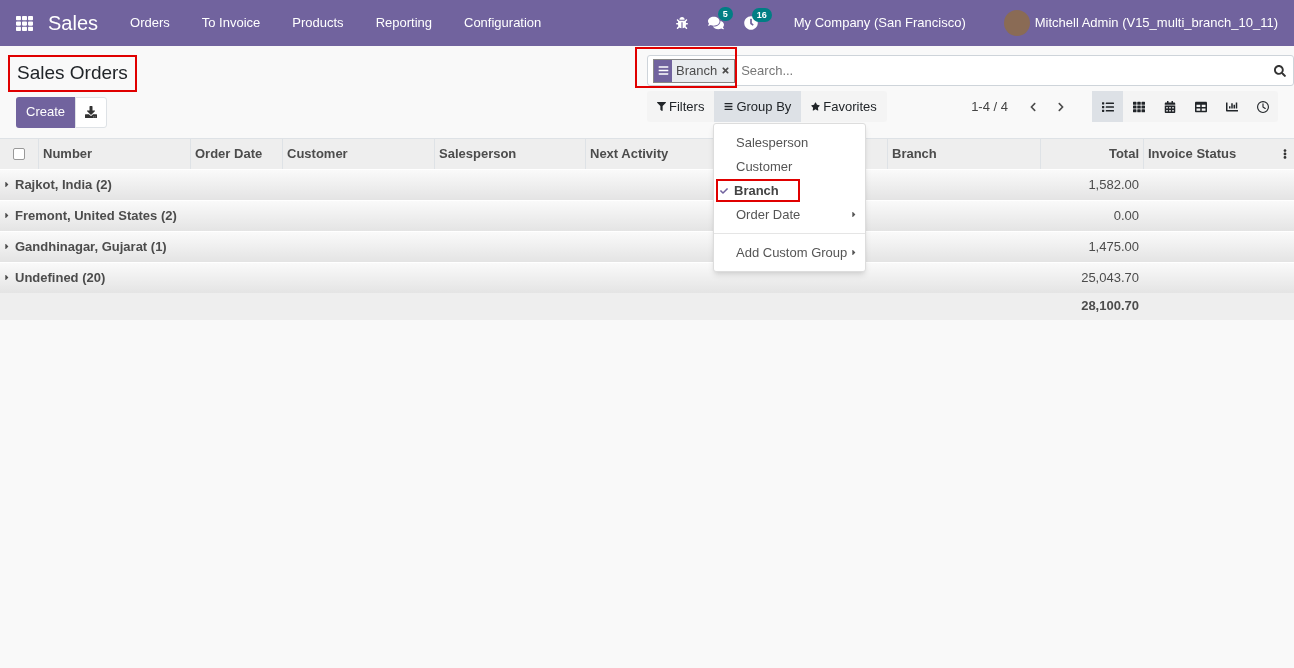  What do you see at coordinates (96, 215) in the screenshot?
I see `group-label: Fremont, United States (2)` at bounding box center [96, 215].